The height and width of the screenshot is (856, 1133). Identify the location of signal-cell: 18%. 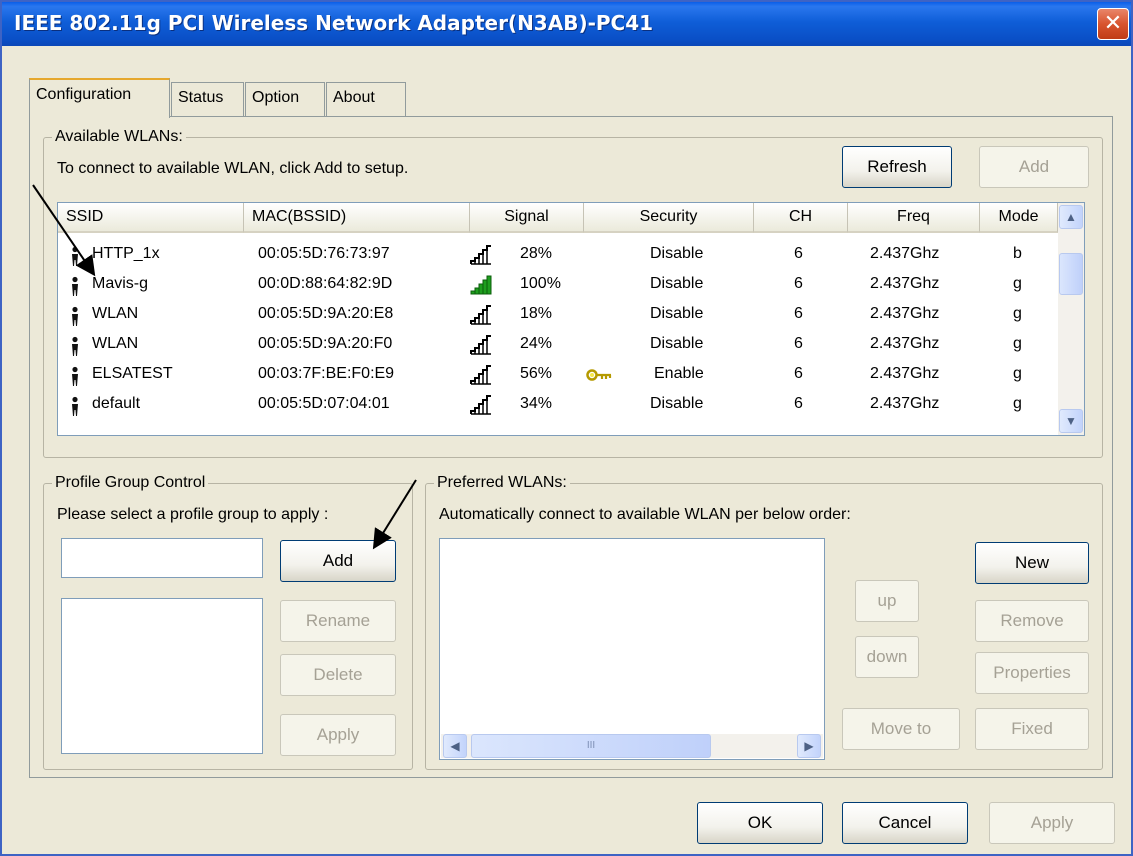
(536, 313).